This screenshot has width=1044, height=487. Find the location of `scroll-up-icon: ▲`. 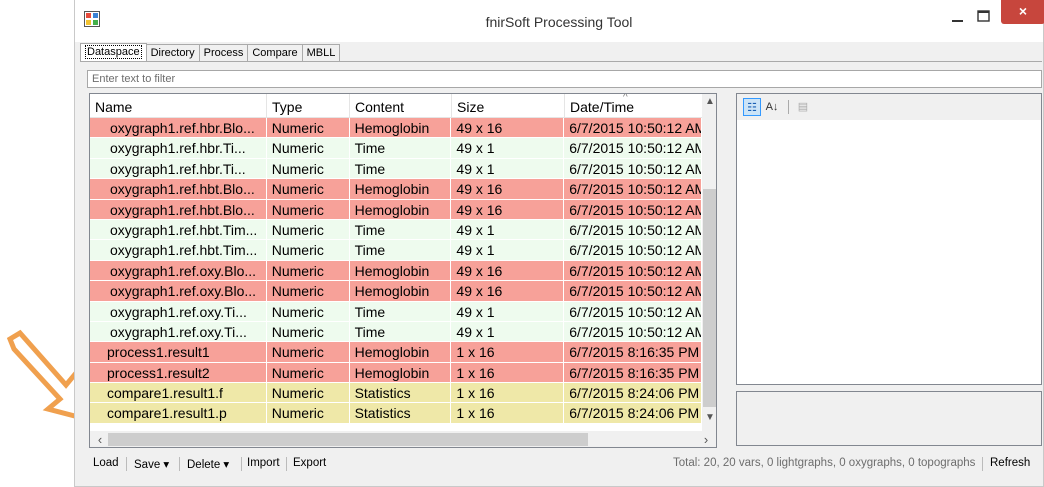

scroll-up-icon: ▲ is located at coordinates (709, 104).